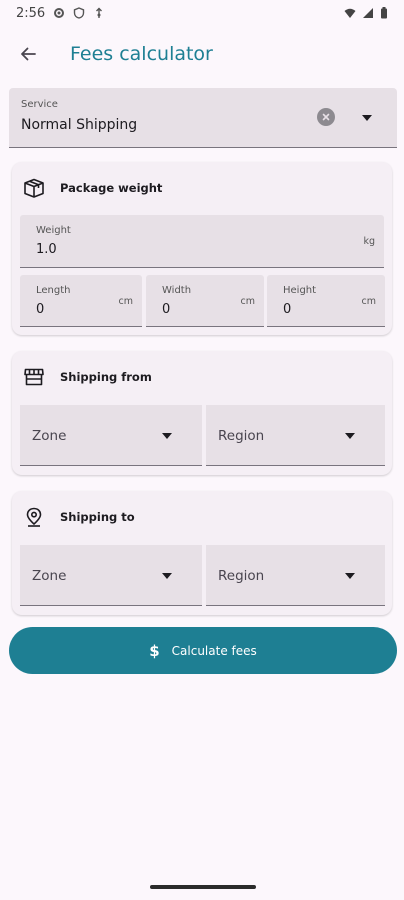  What do you see at coordinates (295, 575) in the screenshot?
I see `shipping-to-region-select: Region` at bounding box center [295, 575].